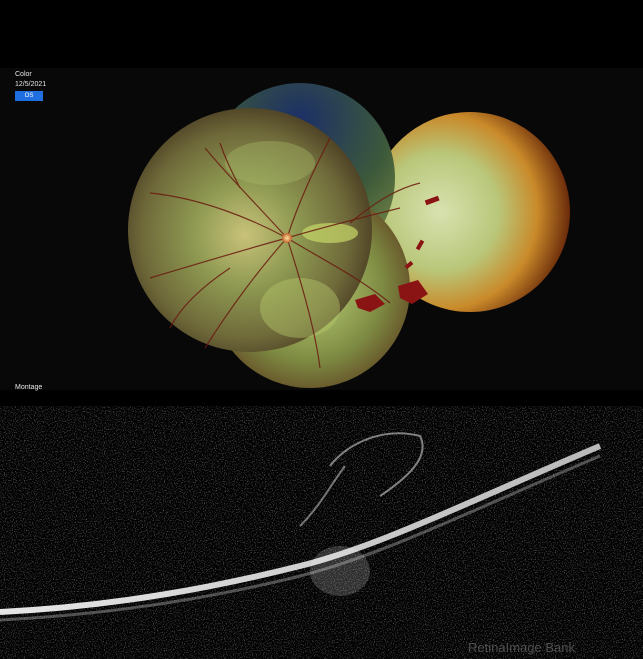 The width and height of the screenshot is (643, 659). I want to click on modality-label: Color, so click(23, 74).